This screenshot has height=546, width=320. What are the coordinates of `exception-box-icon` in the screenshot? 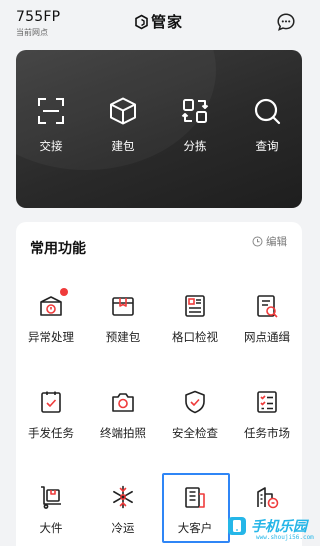 It's located at (51, 306).